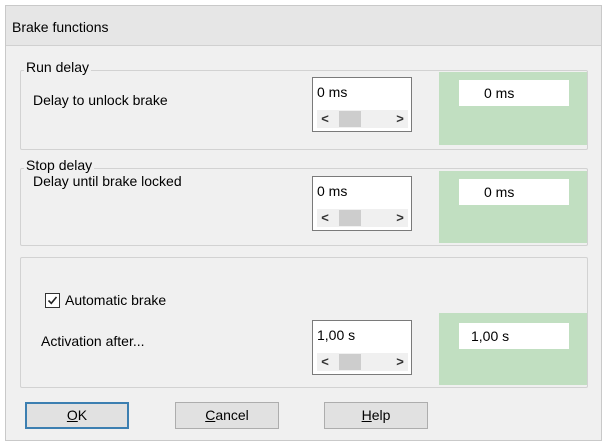 The height and width of the screenshot is (441, 603). I want to click on checkmark-icon, so click(52, 300).